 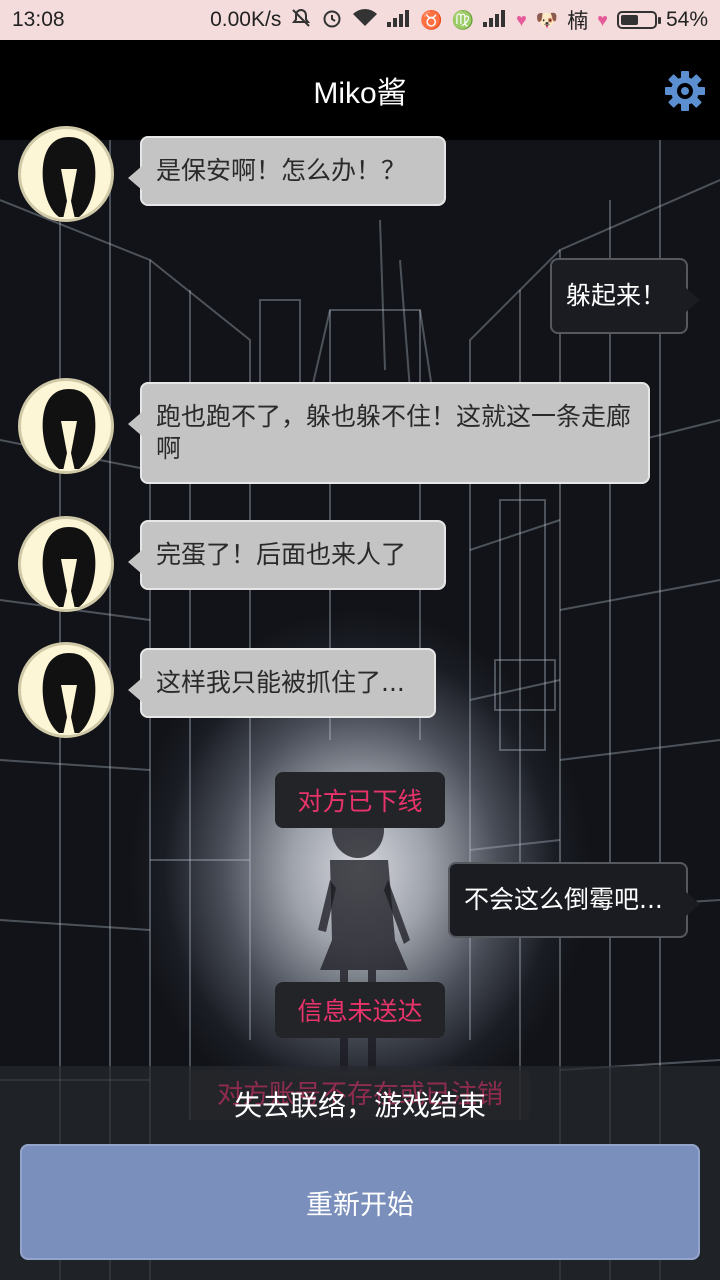 What do you see at coordinates (246, 19) in the screenshot?
I see `network-speed: 0.00K/s` at bounding box center [246, 19].